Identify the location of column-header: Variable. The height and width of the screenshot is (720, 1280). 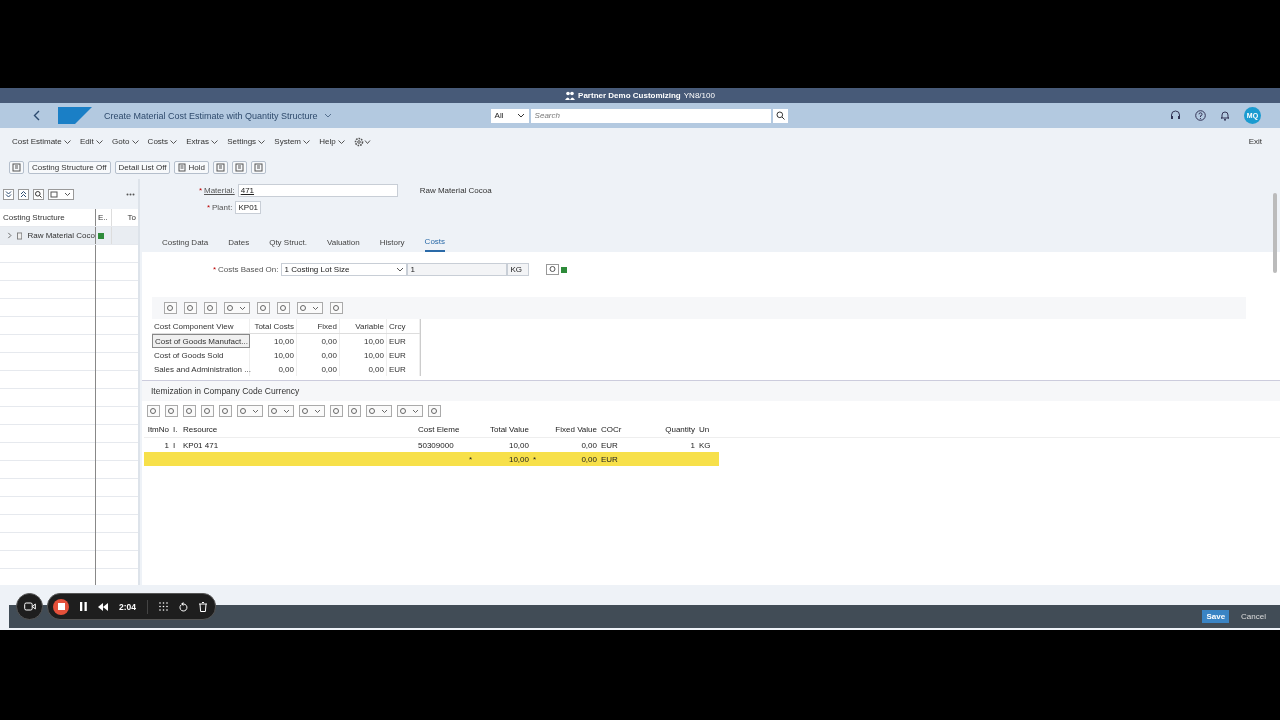
(363, 326).